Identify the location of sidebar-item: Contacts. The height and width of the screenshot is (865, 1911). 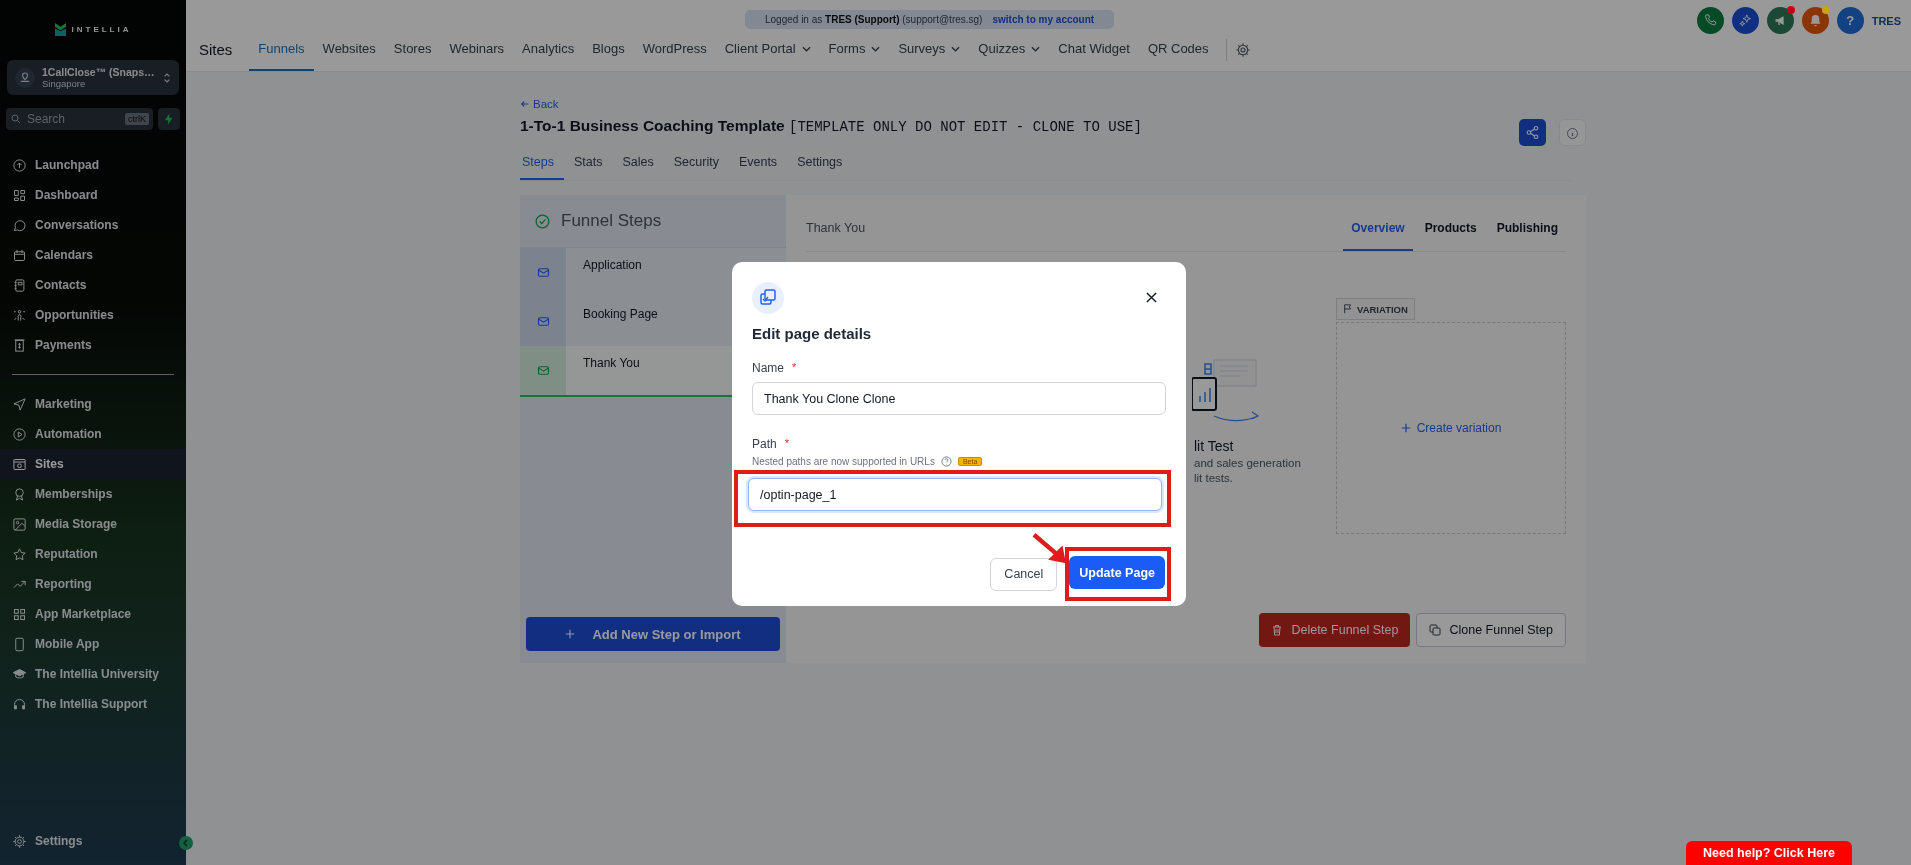
(93, 285).